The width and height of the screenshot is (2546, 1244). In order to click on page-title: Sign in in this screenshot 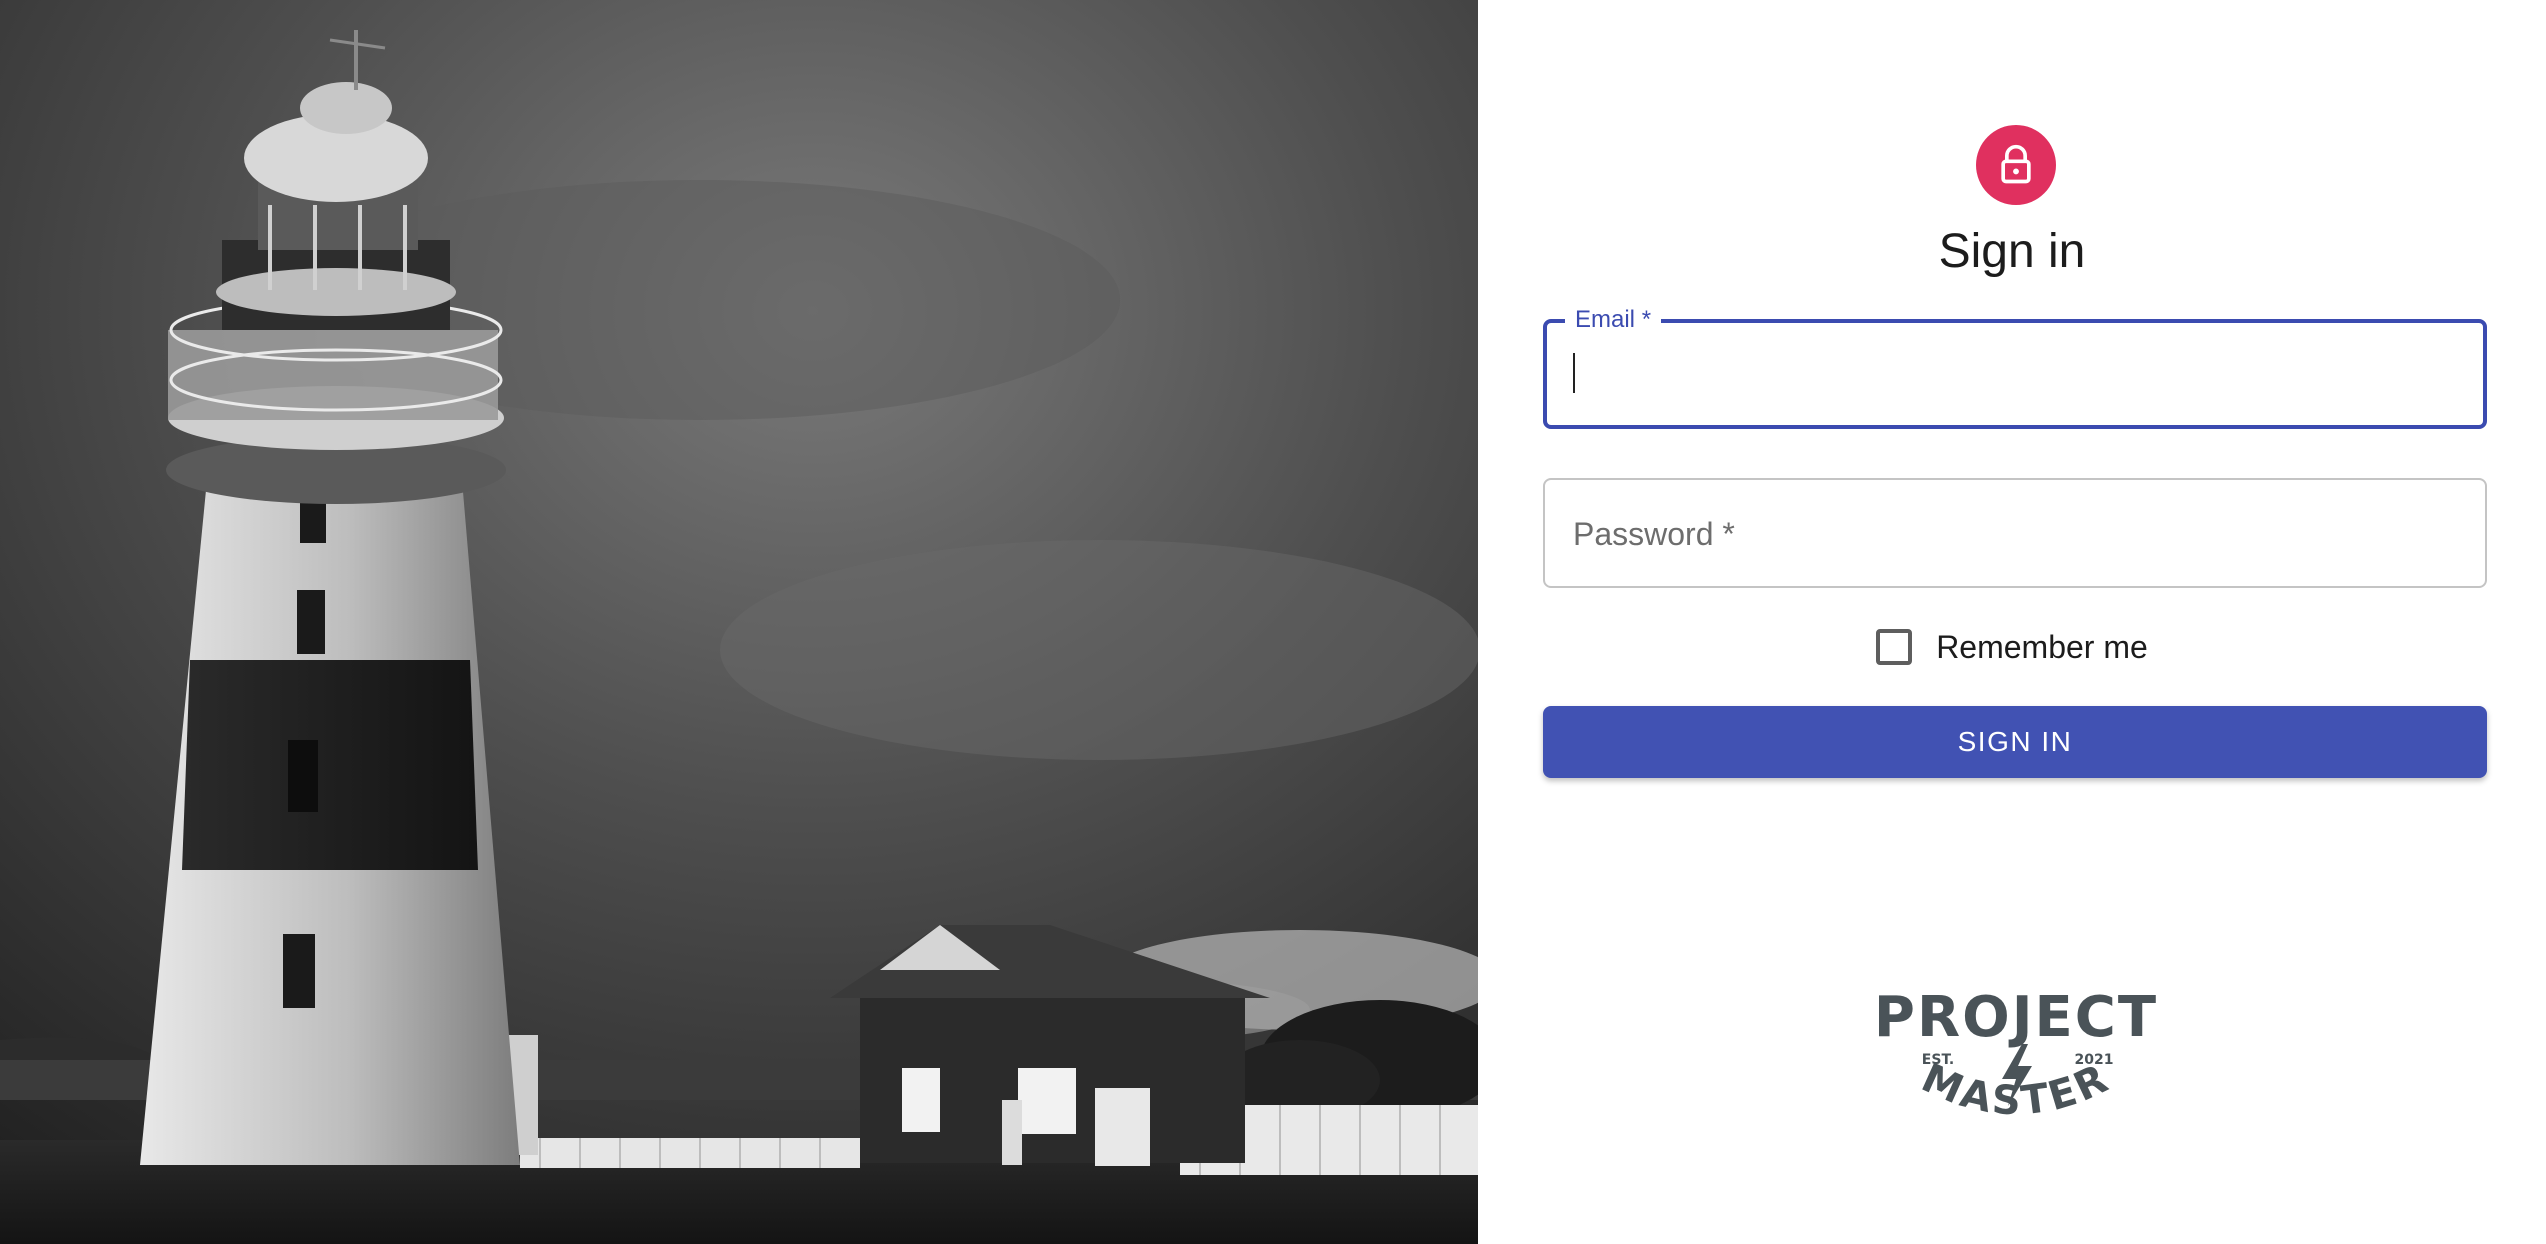, I will do `click(2012, 251)`.